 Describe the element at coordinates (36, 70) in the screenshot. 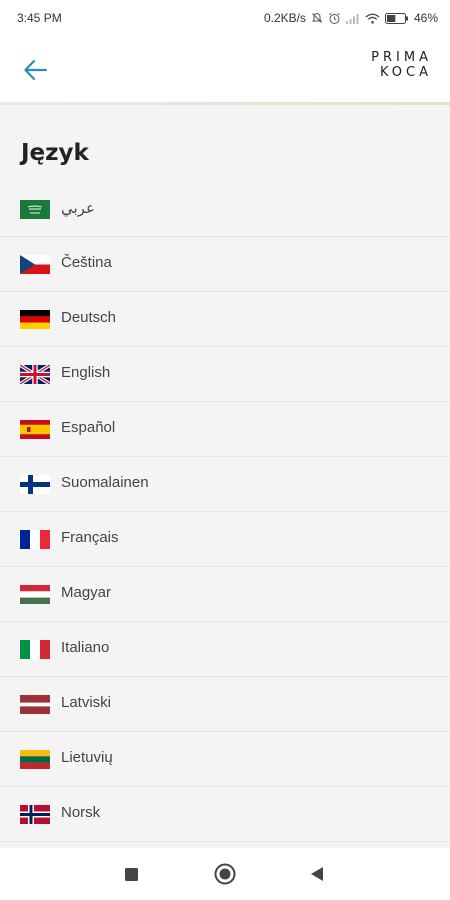

I see `back-arrow-icon` at that location.